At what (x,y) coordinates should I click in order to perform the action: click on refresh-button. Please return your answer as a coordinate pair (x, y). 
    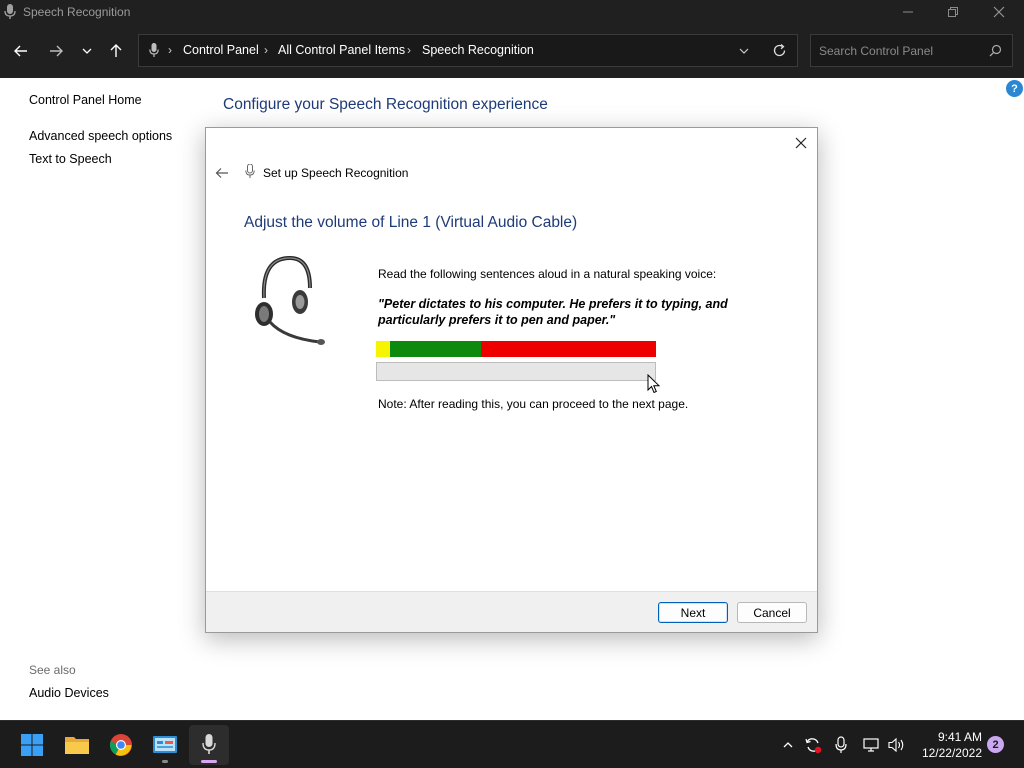
    Looking at the image, I should click on (779, 52).